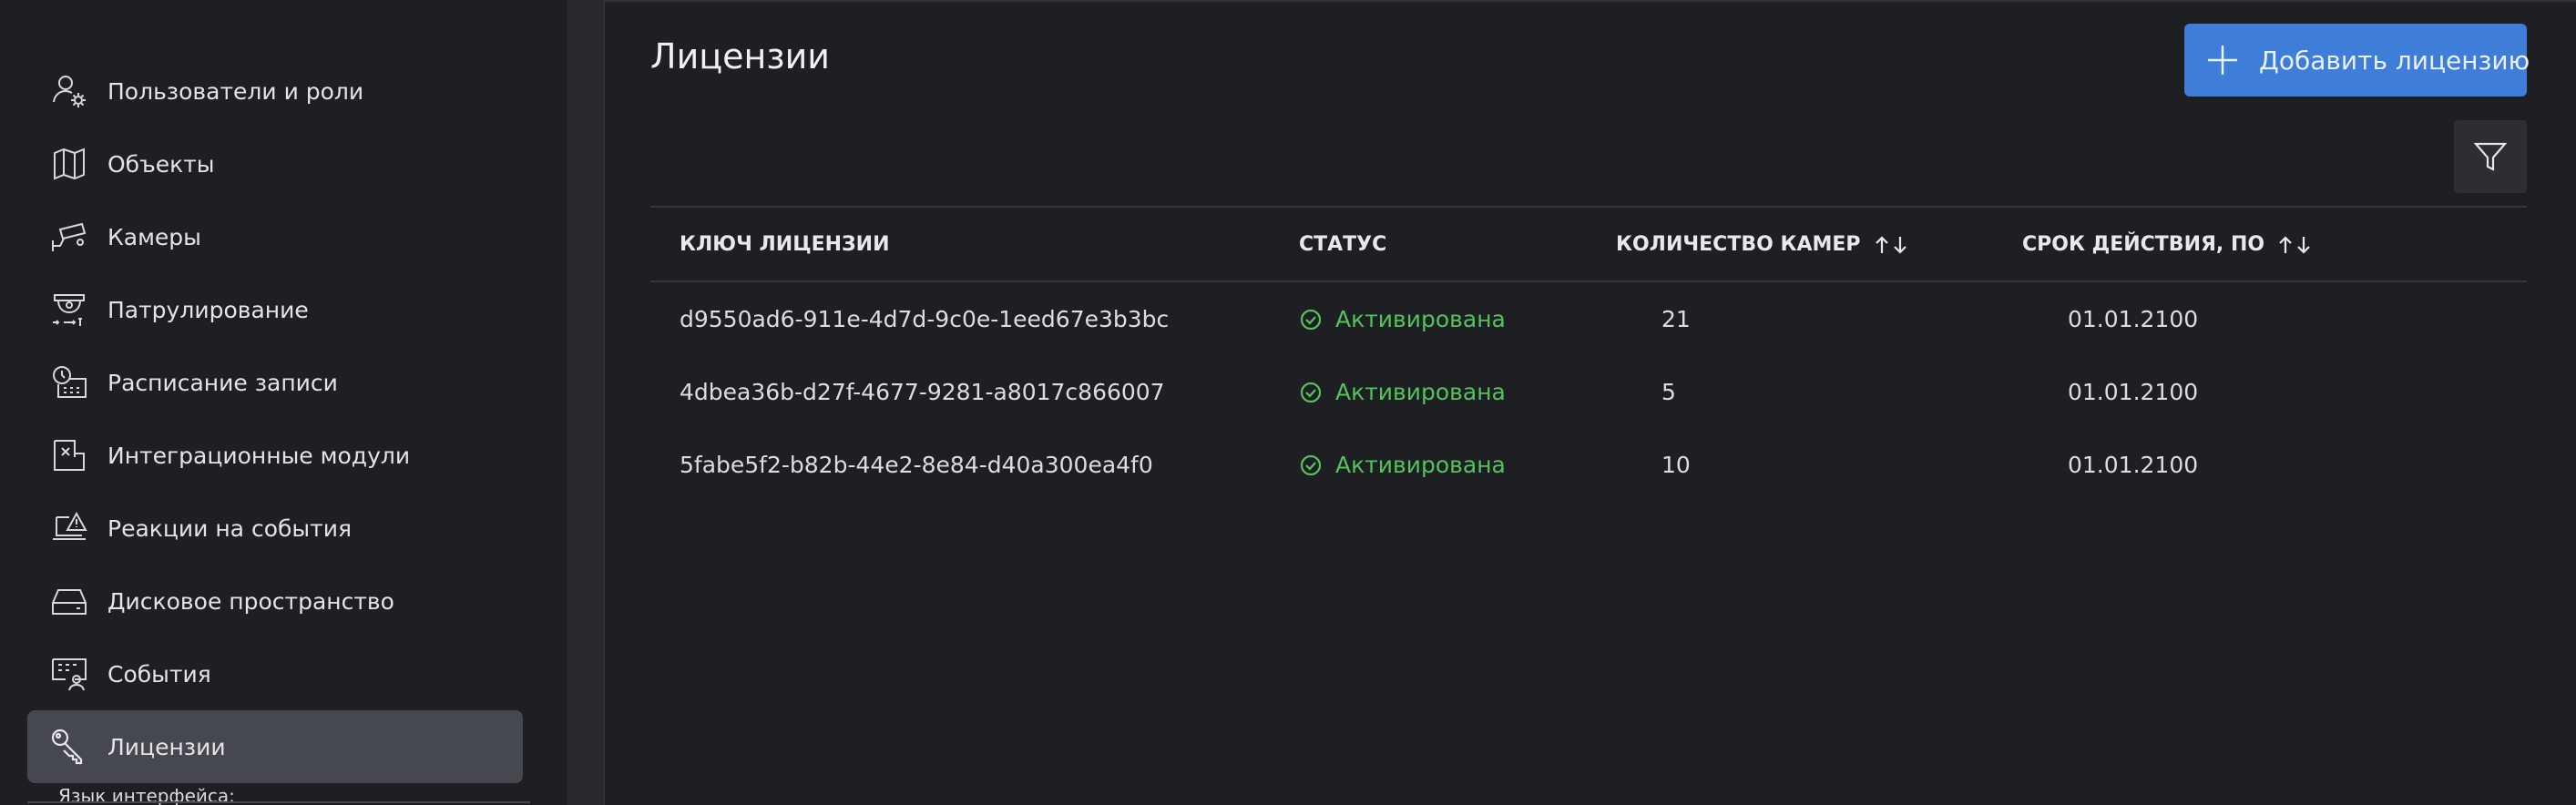  What do you see at coordinates (69, 310) in the screenshot?
I see `patrol-icon` at bounding box center [69, 310].